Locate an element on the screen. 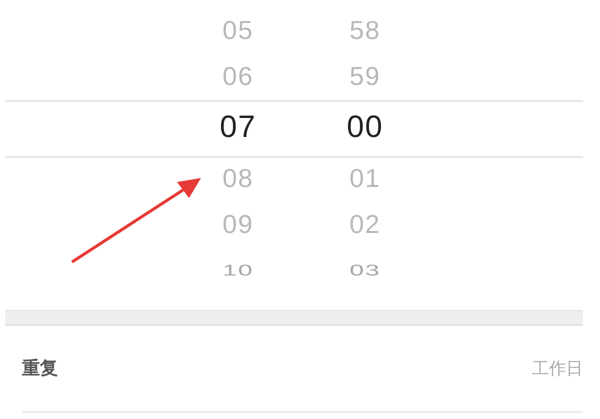  minute-option: 00 is located at coordinates (365, 127).